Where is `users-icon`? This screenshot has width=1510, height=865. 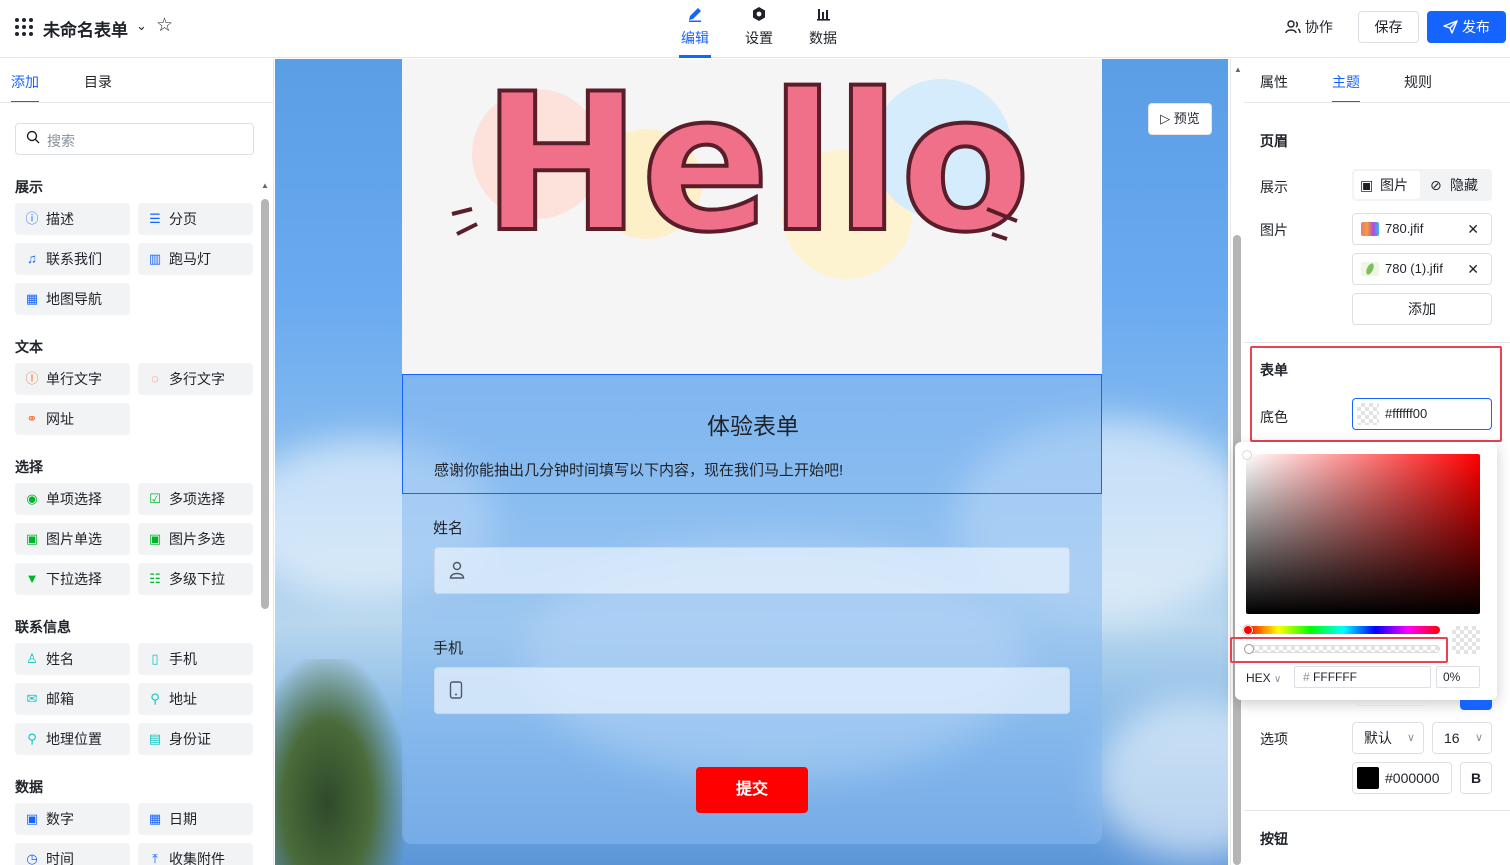
users-icon is located at coordinates (1295, 27).